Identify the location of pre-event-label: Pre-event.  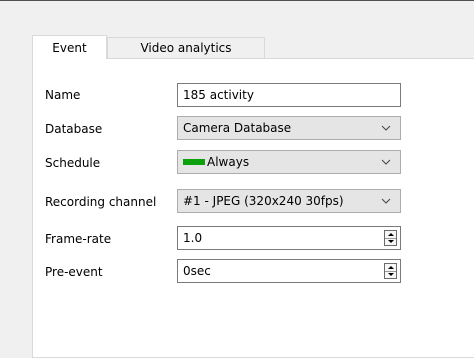
(74, 272).